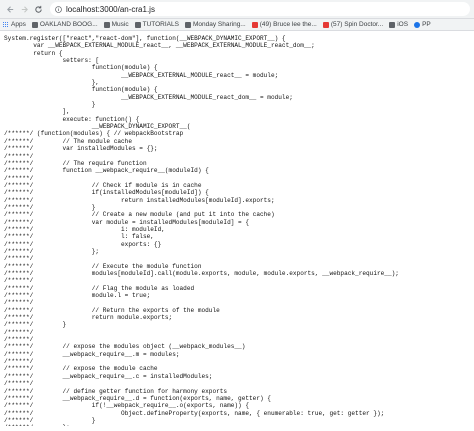 This screenshot has height=431, width=474. What do you see at coordinates (58, 9) in the screenshot?
I see `info-icon` at bounding box center [58, 9].